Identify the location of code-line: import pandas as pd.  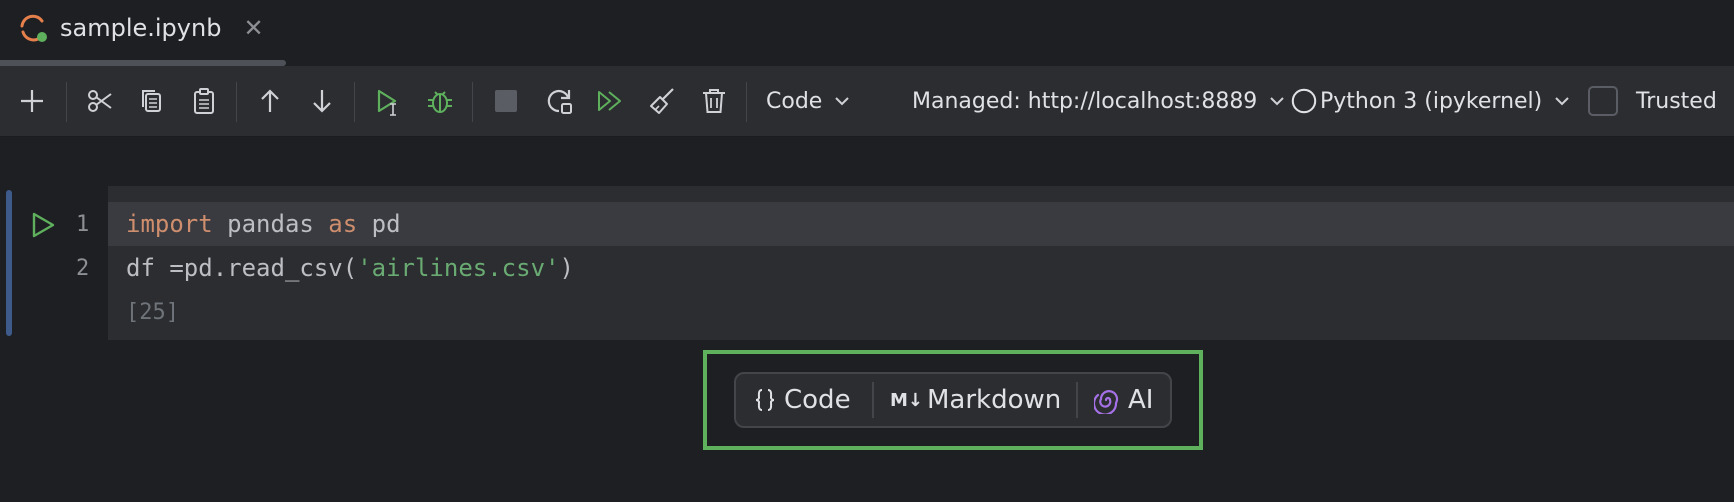
(263, 224).